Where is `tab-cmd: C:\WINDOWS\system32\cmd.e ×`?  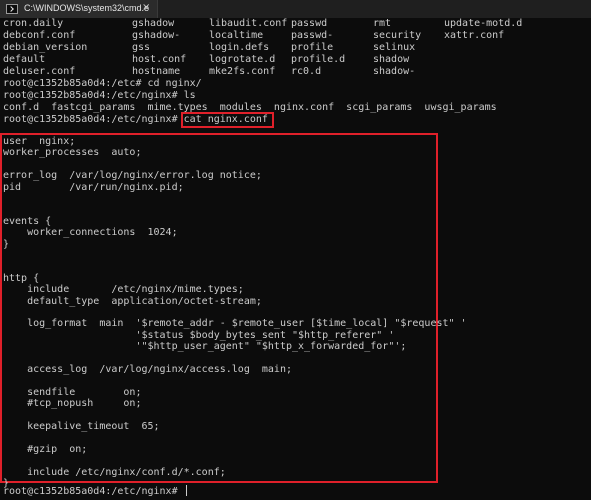 tab-cmd: C:\WINDOWS\system32\cmd.e × is located at coordinates (79, 9).